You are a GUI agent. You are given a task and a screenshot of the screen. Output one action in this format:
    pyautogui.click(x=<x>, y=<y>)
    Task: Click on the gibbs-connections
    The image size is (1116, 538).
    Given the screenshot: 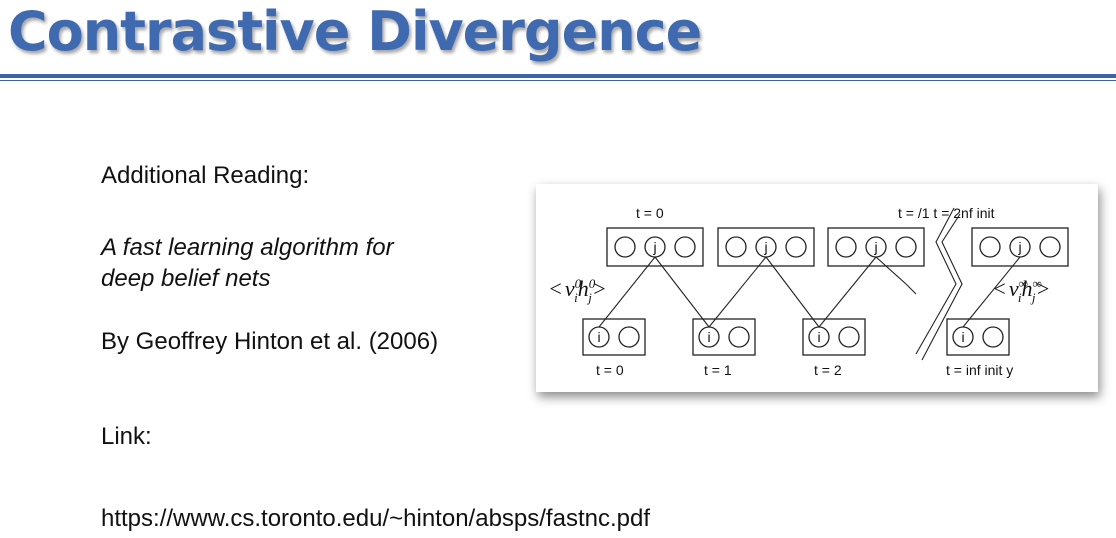 What is the action you would take?
    pyautogui.click(x=809, y=292)
    